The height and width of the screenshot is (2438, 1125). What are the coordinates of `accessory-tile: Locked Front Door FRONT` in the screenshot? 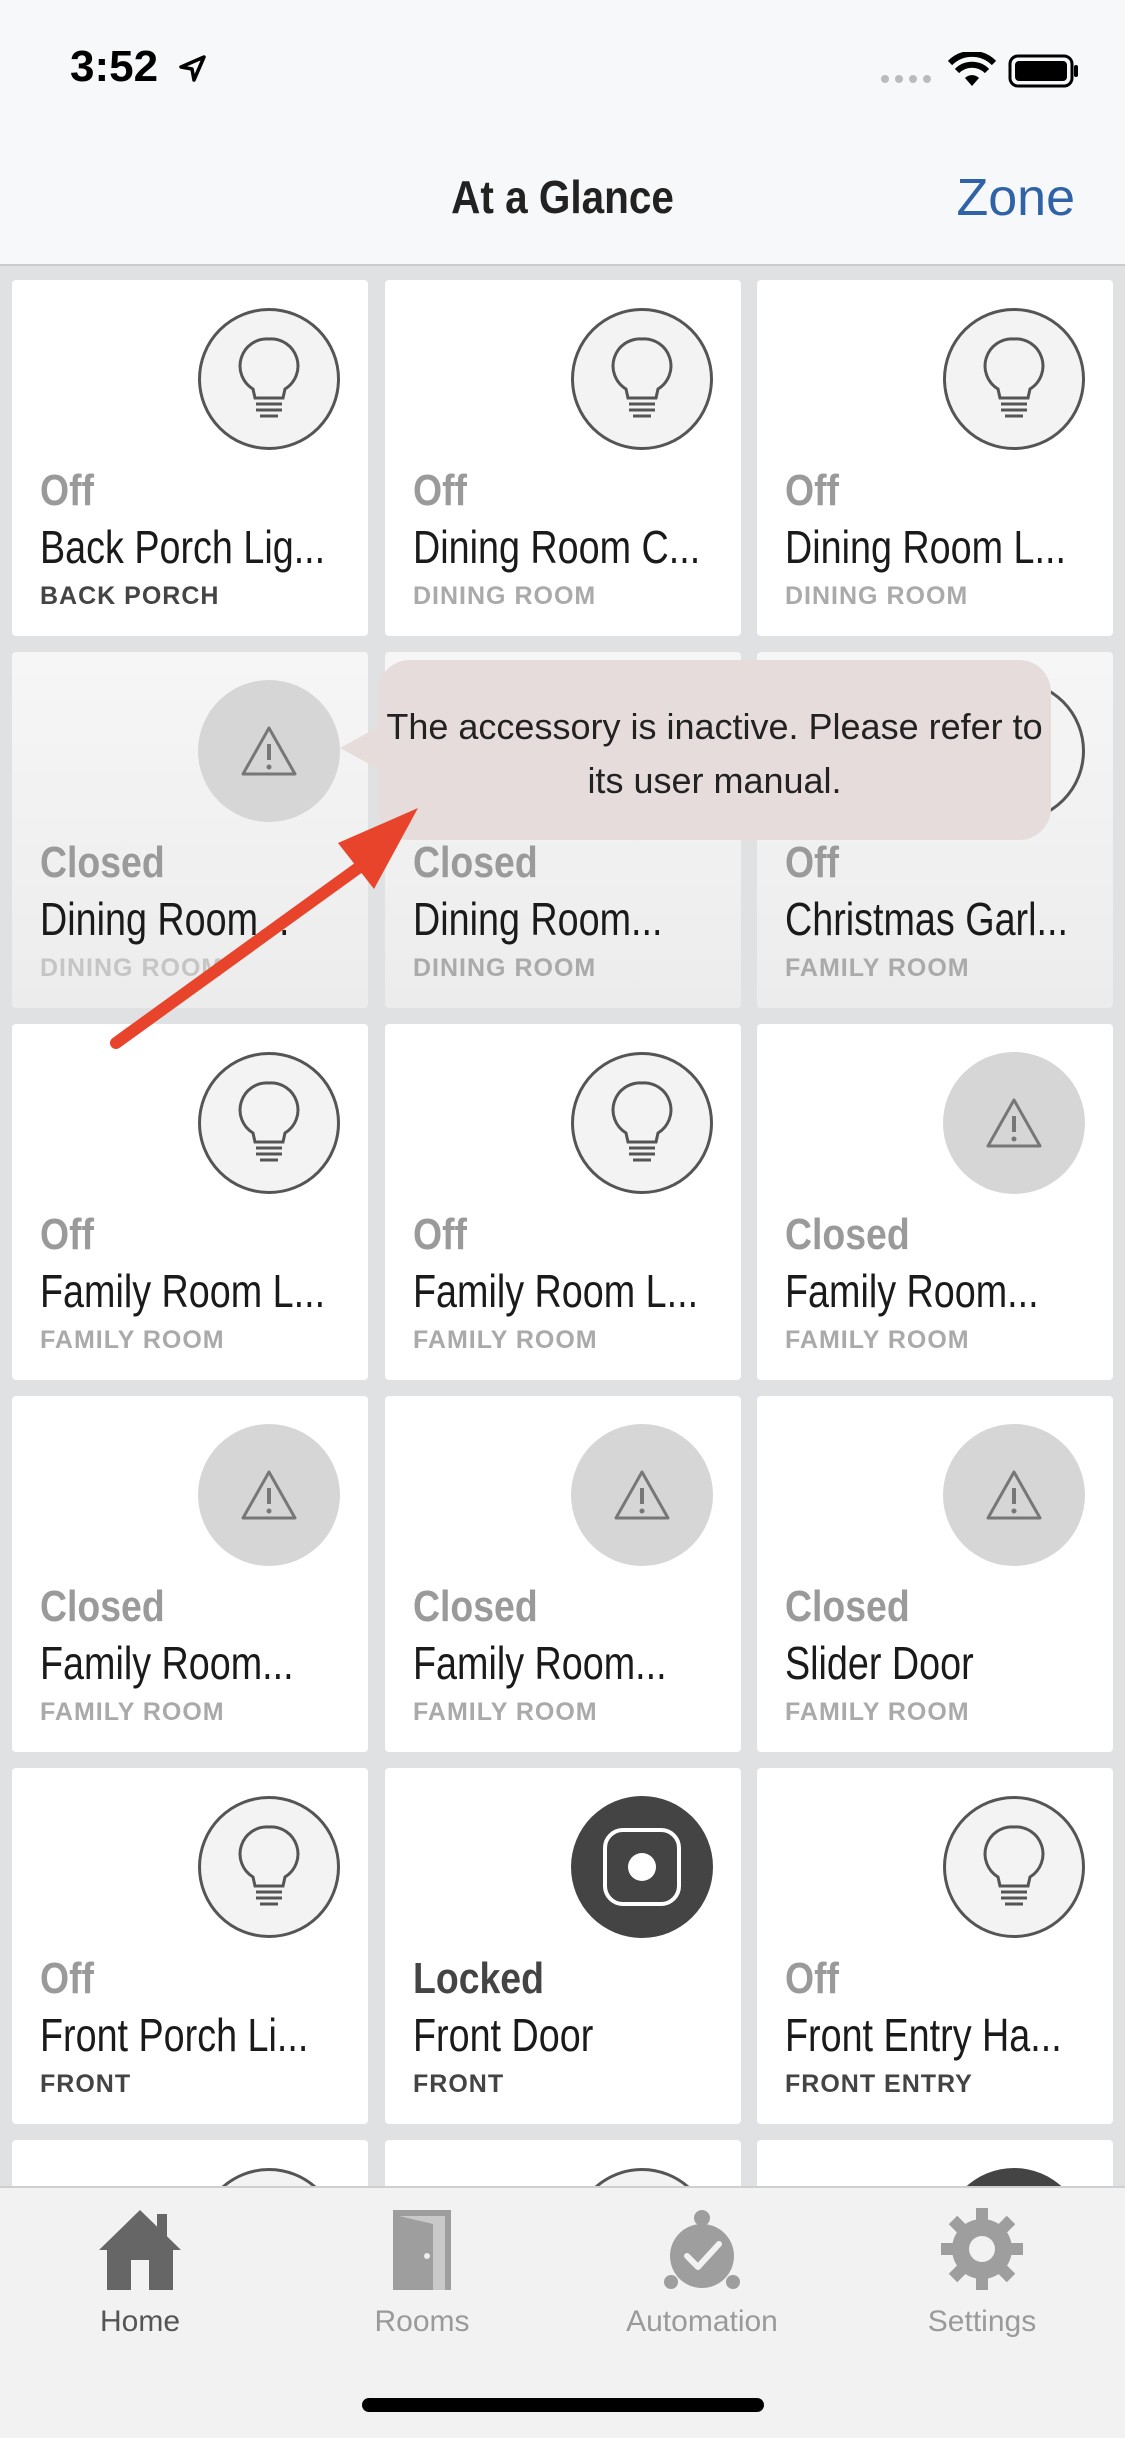 It's located at (563, 1946).